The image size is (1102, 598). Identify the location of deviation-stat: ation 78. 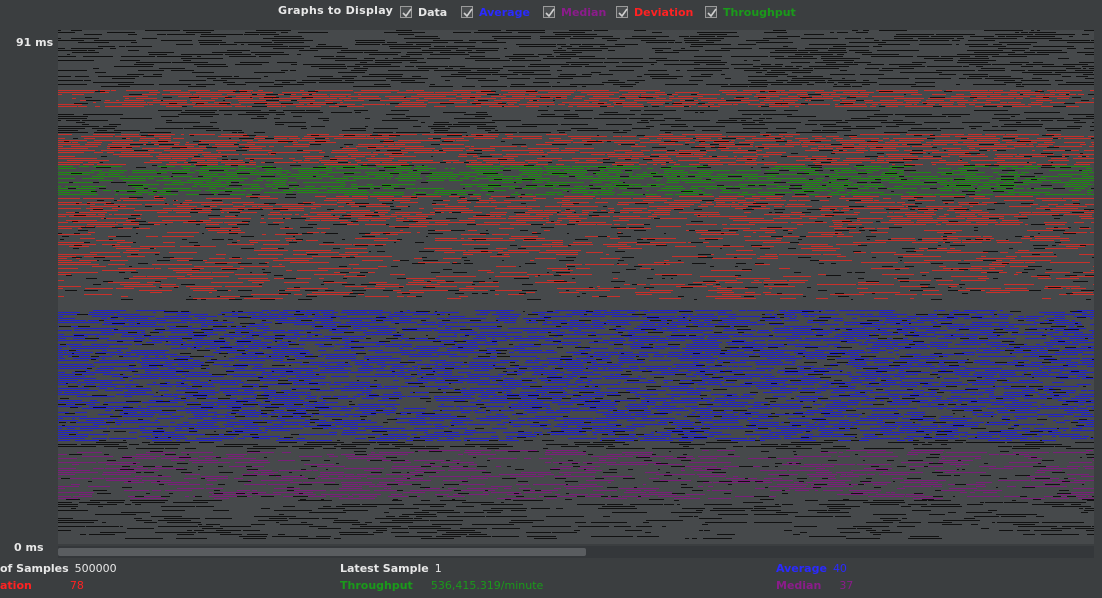
(42, 585).